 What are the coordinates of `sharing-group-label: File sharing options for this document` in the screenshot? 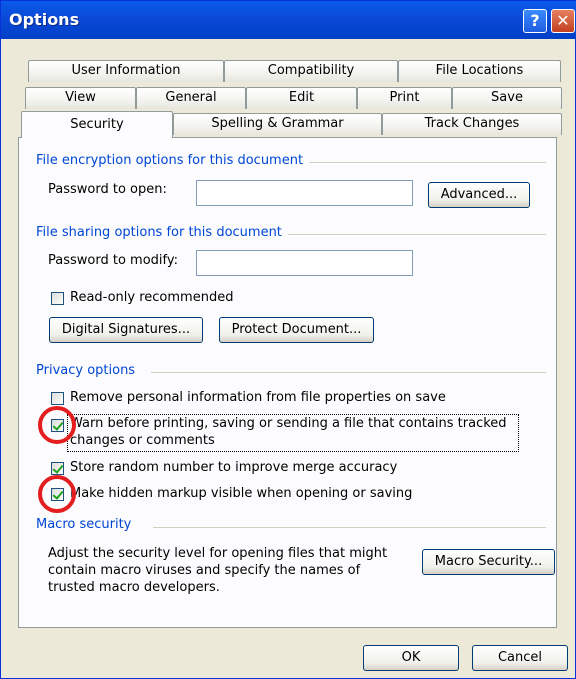 It's located at (162, 232).